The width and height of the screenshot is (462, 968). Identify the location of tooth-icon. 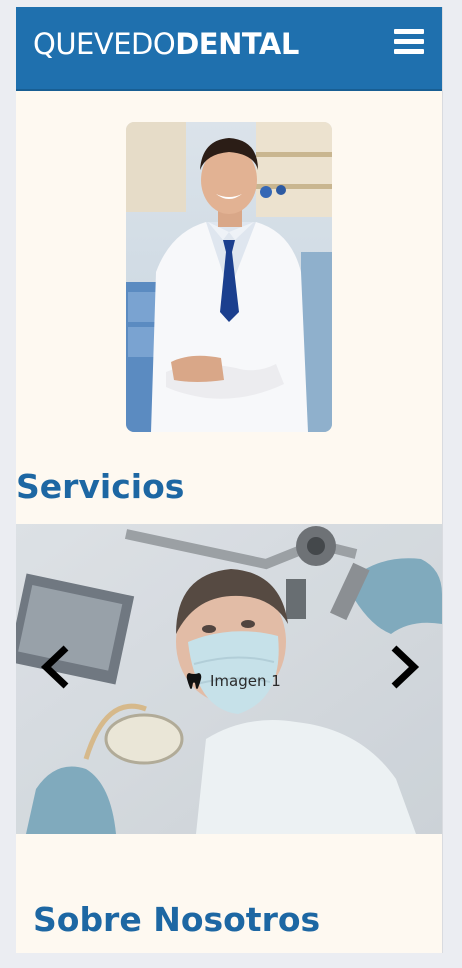
(194, 681).